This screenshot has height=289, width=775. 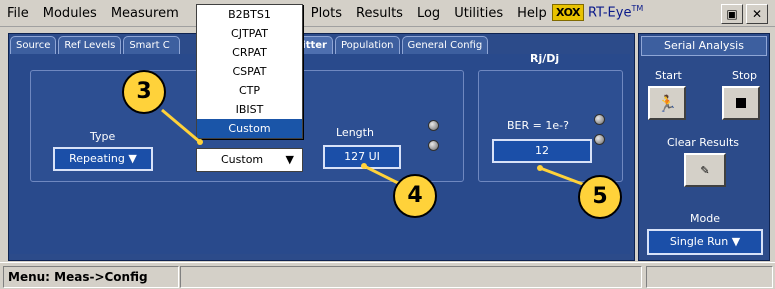 I want to click on status-bar: Menu: Meas->Config, so click(x=387, y=275).